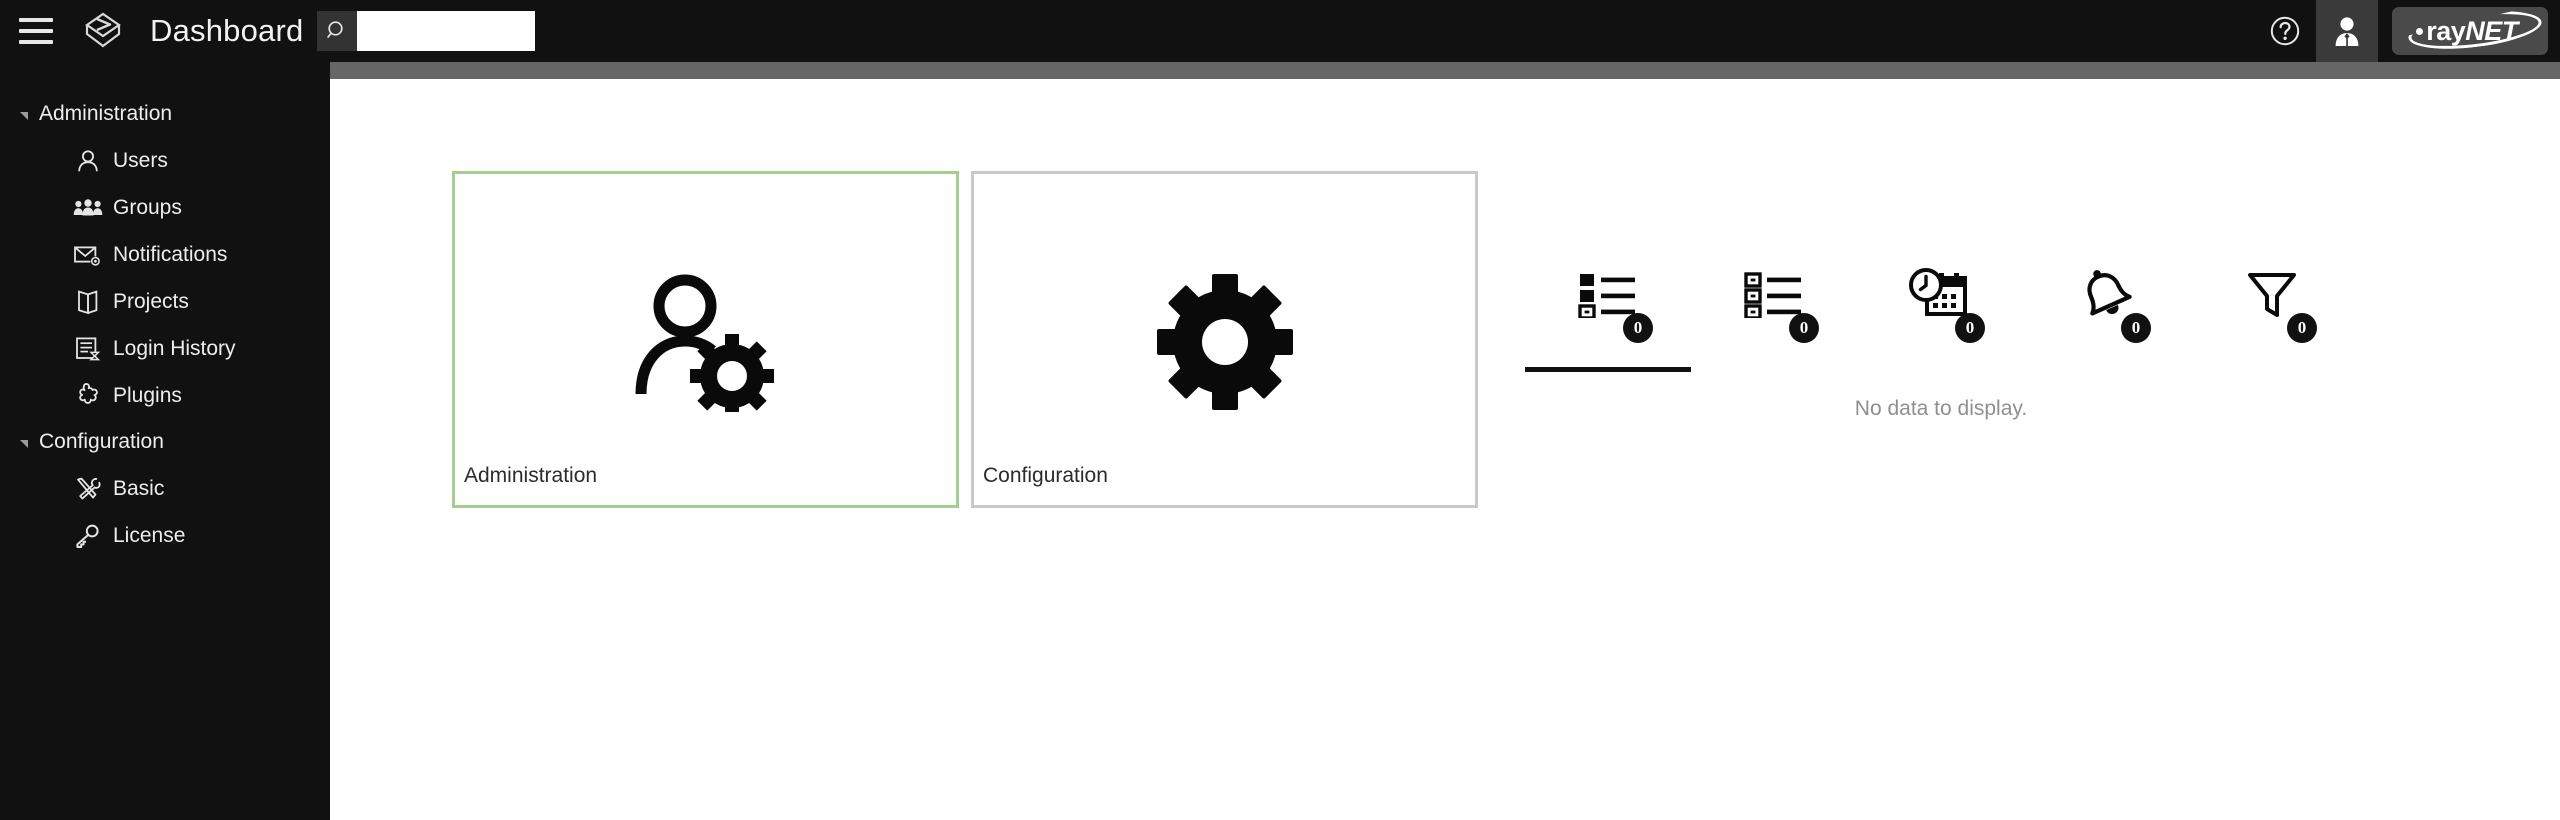 Image resolution: width=2560 pixels, height=820 pixels. I want to click on sidebar-item-label: Login History, so click(174, 348).